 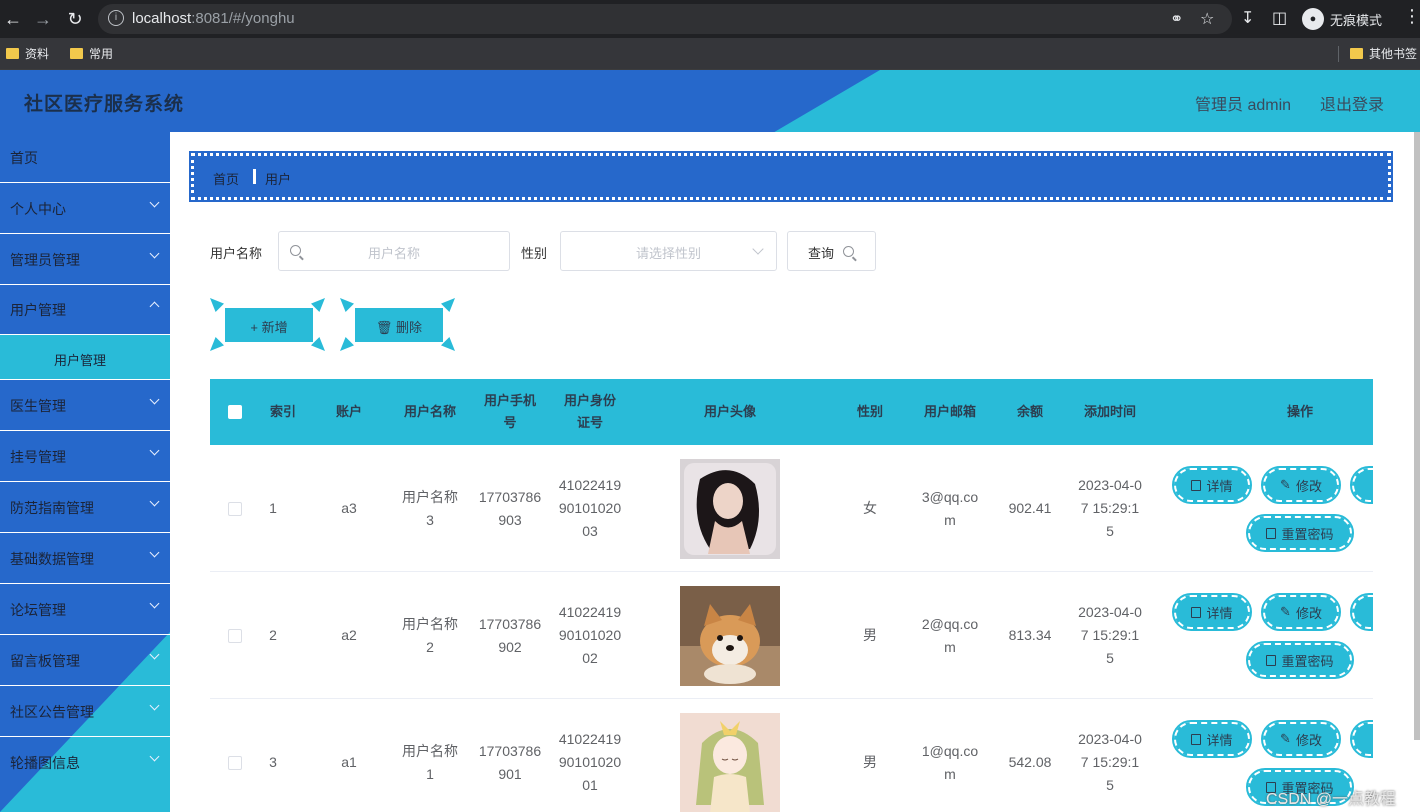 I want to click on sidebar-item-label: 用户管理, so click(x=38, y=310).